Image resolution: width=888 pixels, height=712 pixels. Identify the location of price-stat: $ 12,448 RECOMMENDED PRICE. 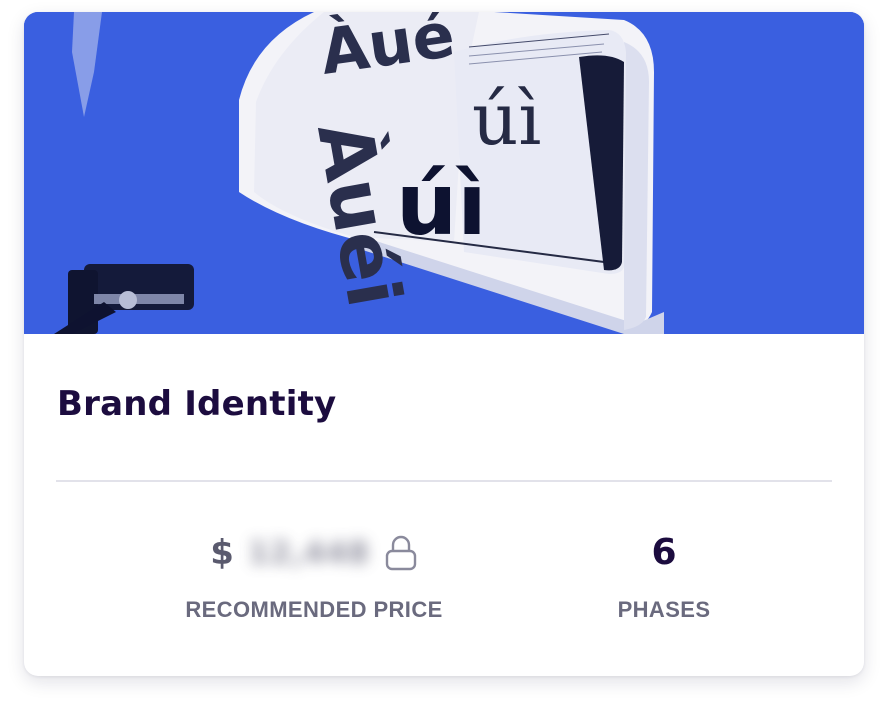
(314, 582).